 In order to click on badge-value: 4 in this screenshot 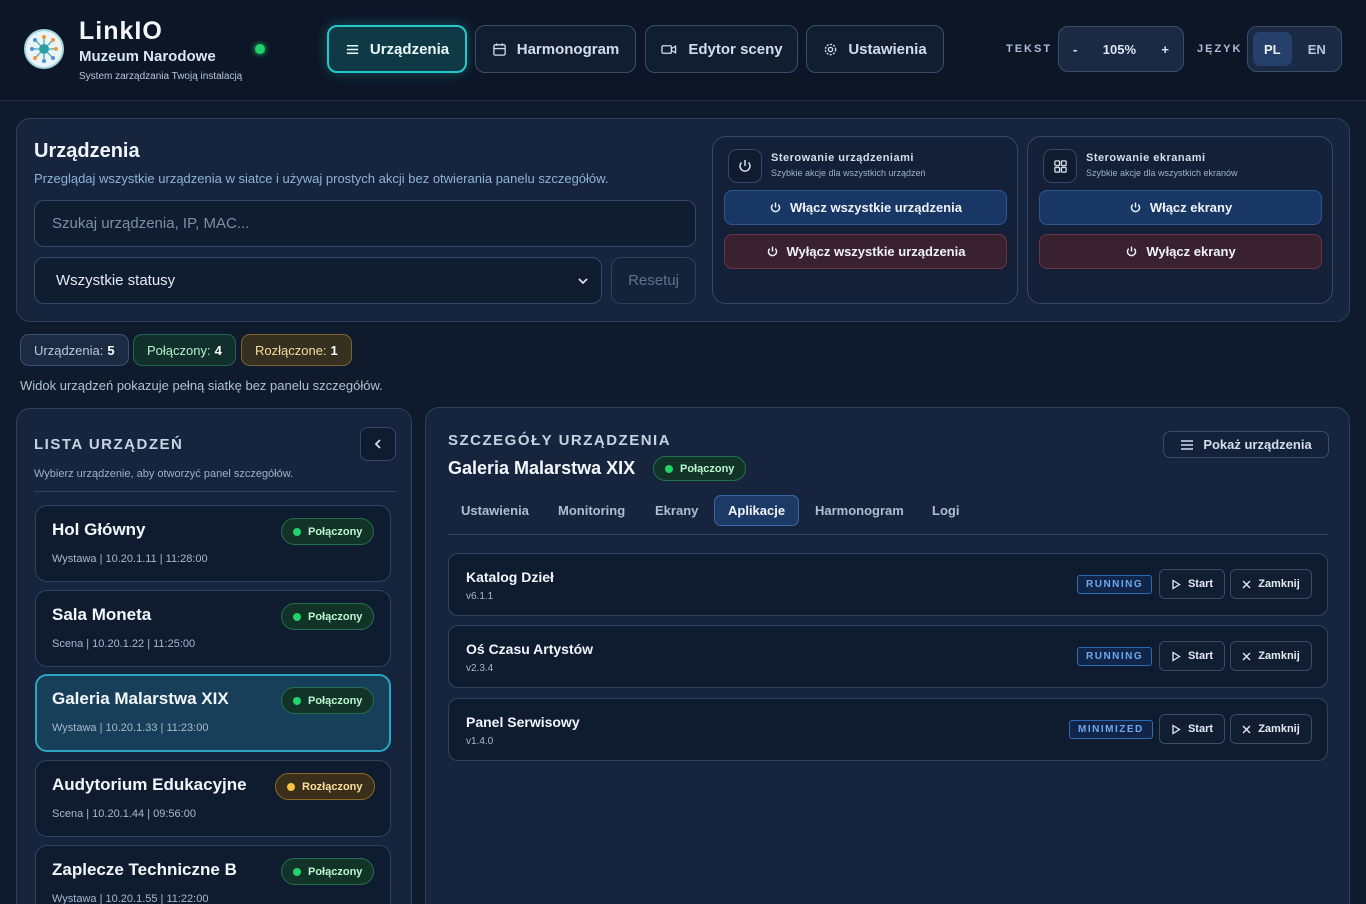, I will do `click(218, 350)`.